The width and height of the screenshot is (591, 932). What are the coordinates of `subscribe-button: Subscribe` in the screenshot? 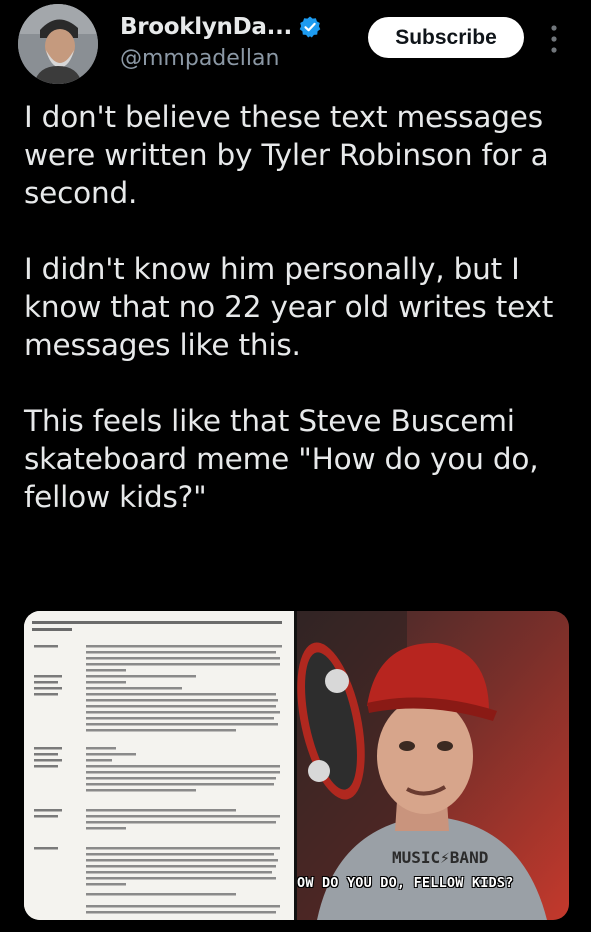 It's located at (446, 37).